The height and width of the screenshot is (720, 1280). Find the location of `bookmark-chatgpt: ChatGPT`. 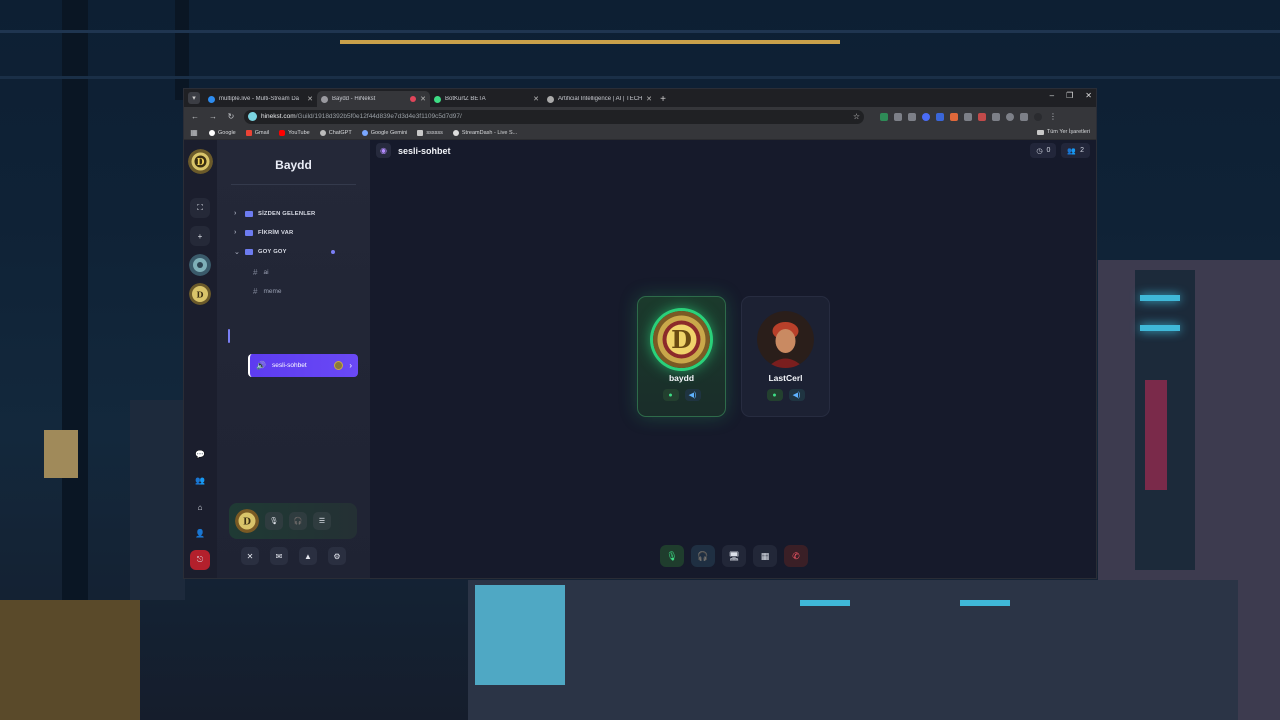

bookmark-chatgpt: ChatGPT is located at coordinates (335, 132).